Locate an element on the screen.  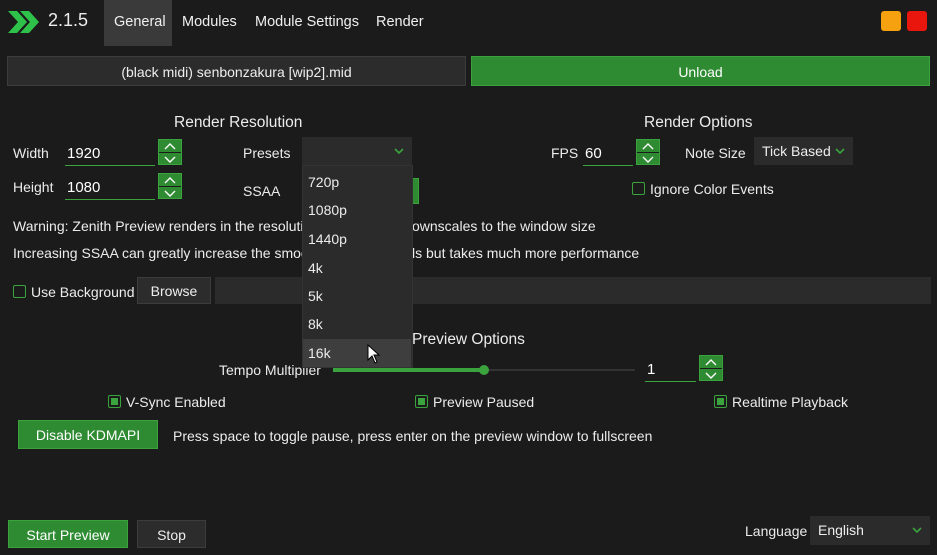
tab-modules: Modules is located at coordinates (209, 23).